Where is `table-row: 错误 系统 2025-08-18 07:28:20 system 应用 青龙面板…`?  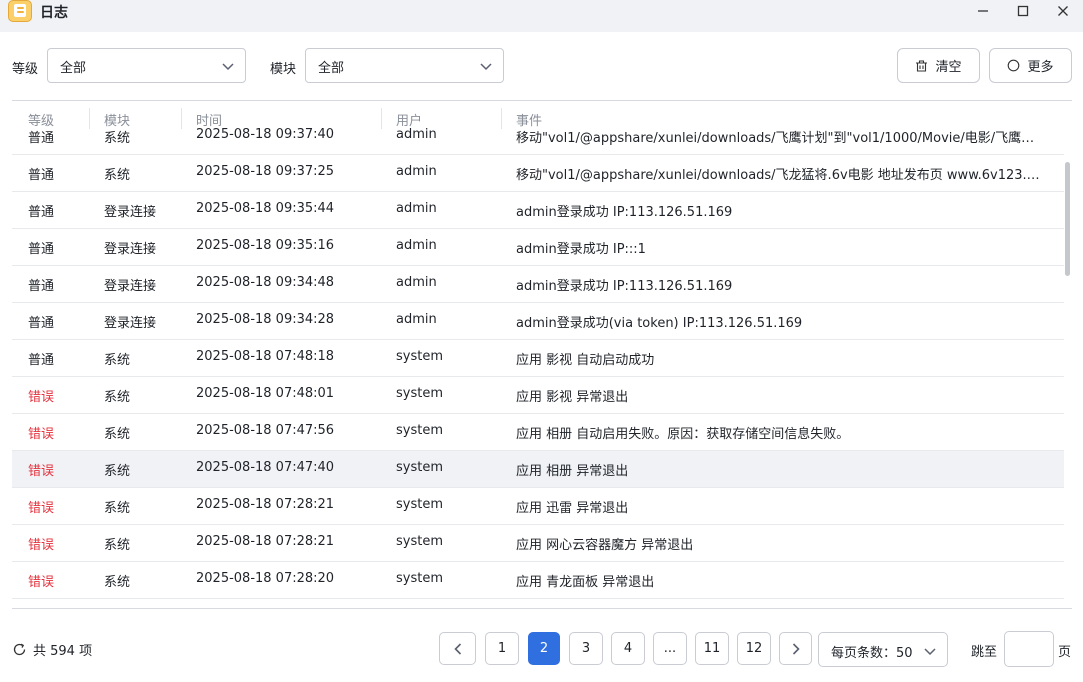
table-row: 错误 系统 2025-08-18 07:28:20 system 应用 青龙面板… is located at coordinates (538, 580).